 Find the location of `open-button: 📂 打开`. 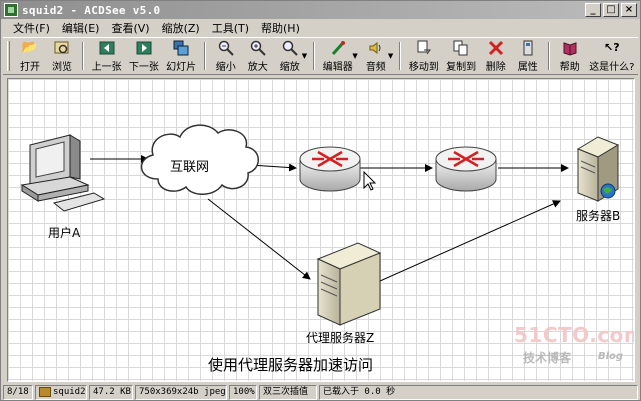

open-button: 📂 打开 is located at coordinates (30, 56).